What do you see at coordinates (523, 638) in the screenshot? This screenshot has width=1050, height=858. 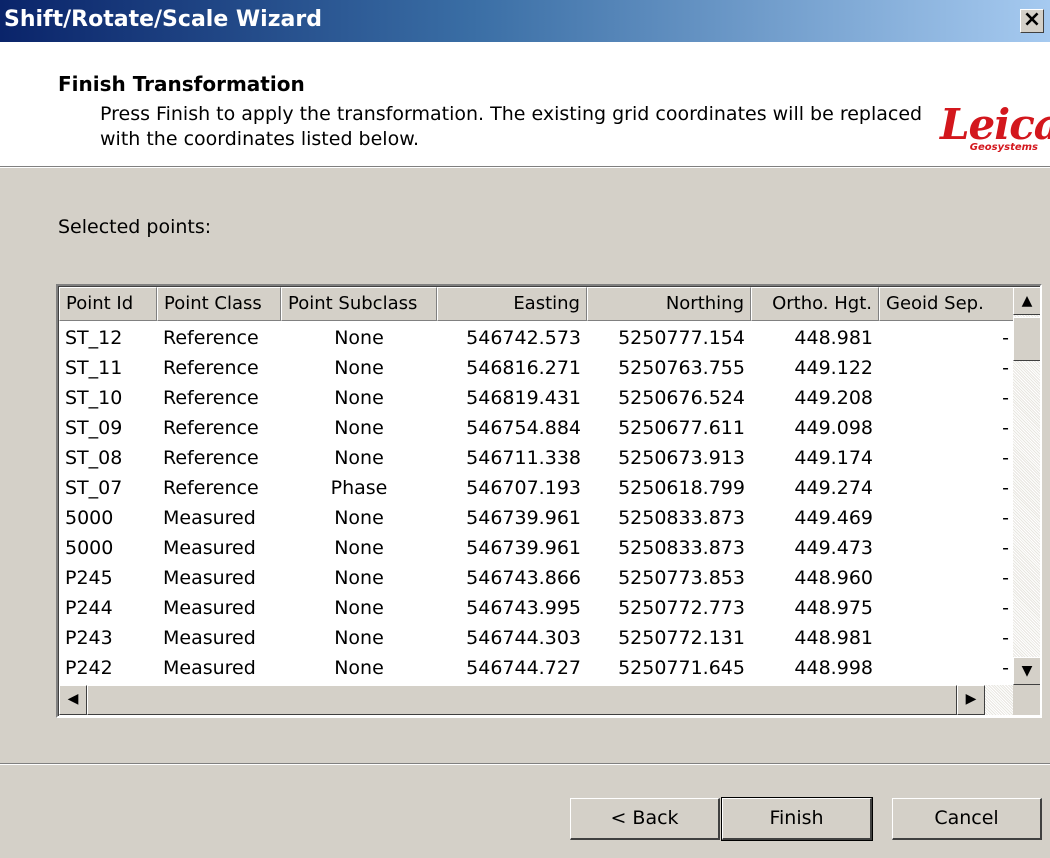 I see `cell-easting: 546744.303` at bounding box center [523, 638].